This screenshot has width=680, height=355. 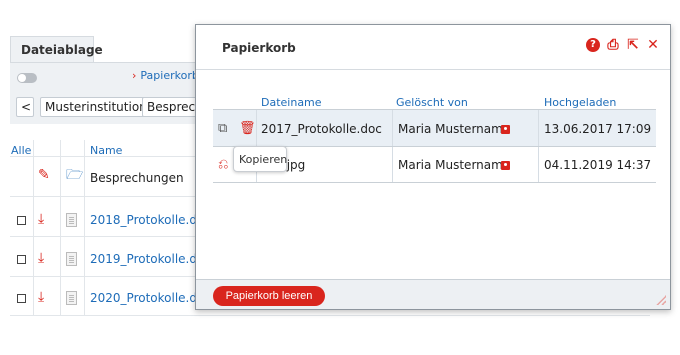 I want to click on resize-grip-icon, so click(x=661, y=300).